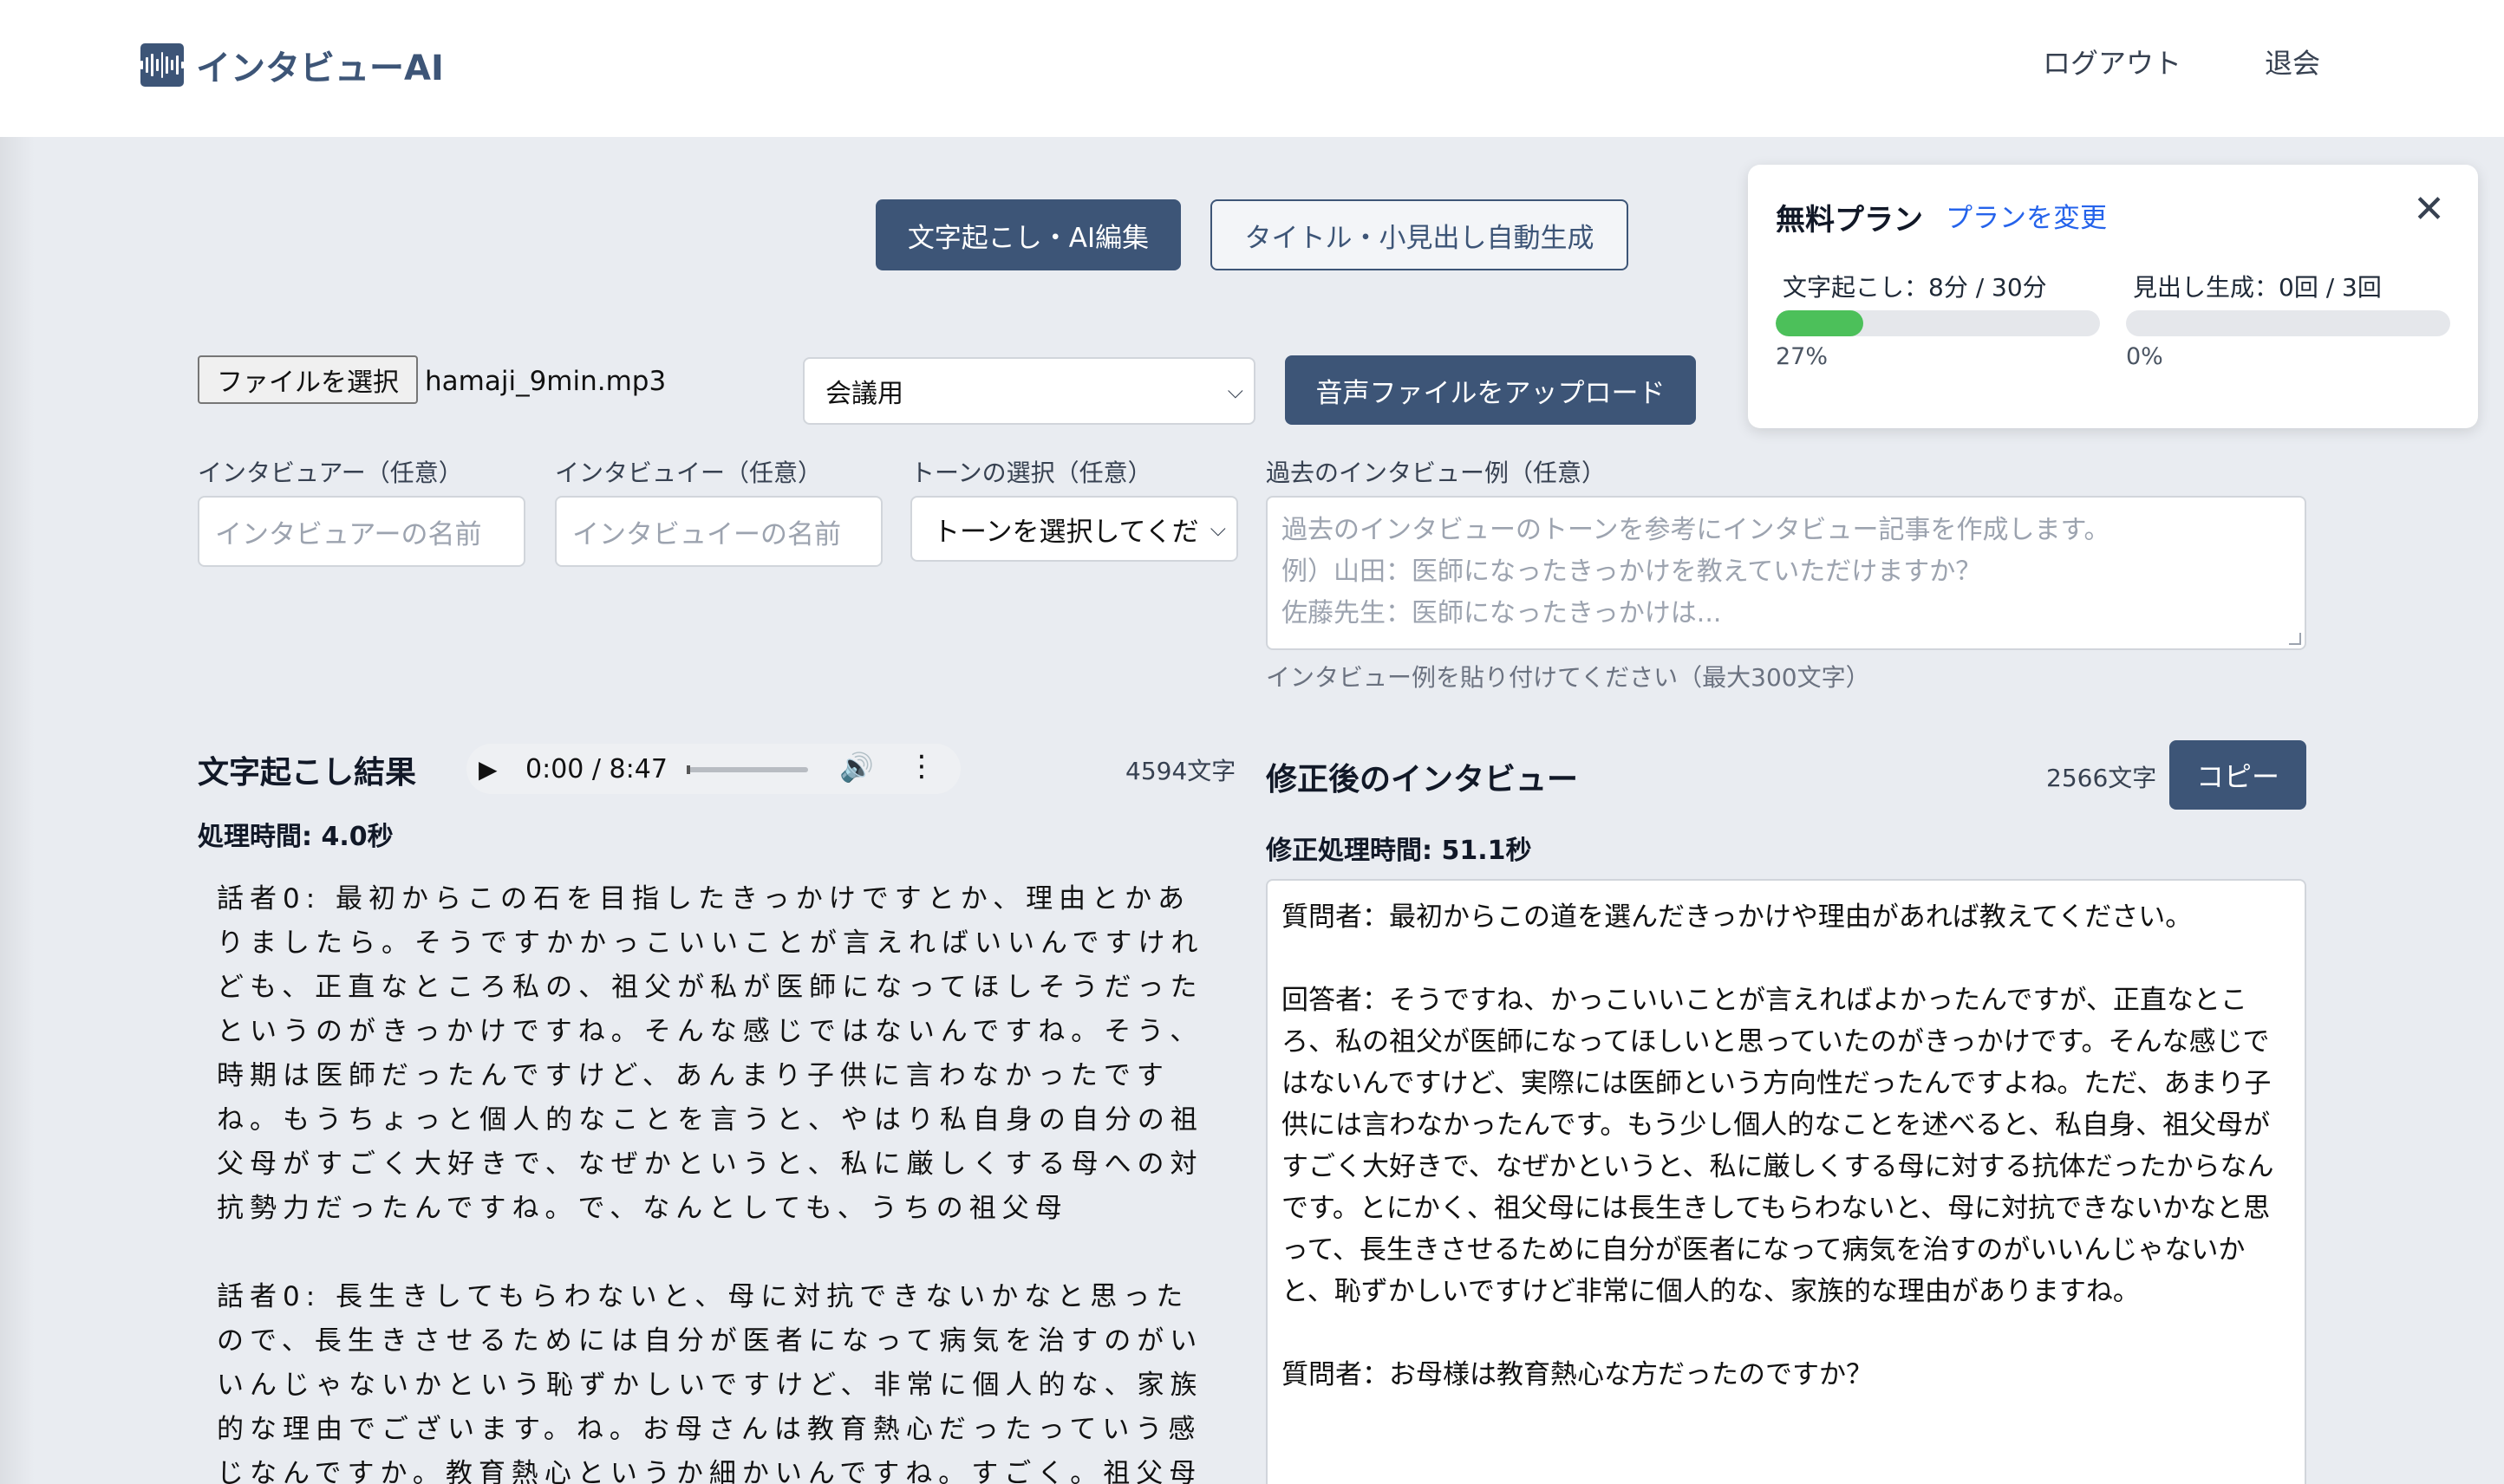 This screenshot has height=1484, width=2504. What do you see at coordinates (2288, 323) in the screenshot?
I see `headline-progress-bar` at bounding box center [2288, 323].